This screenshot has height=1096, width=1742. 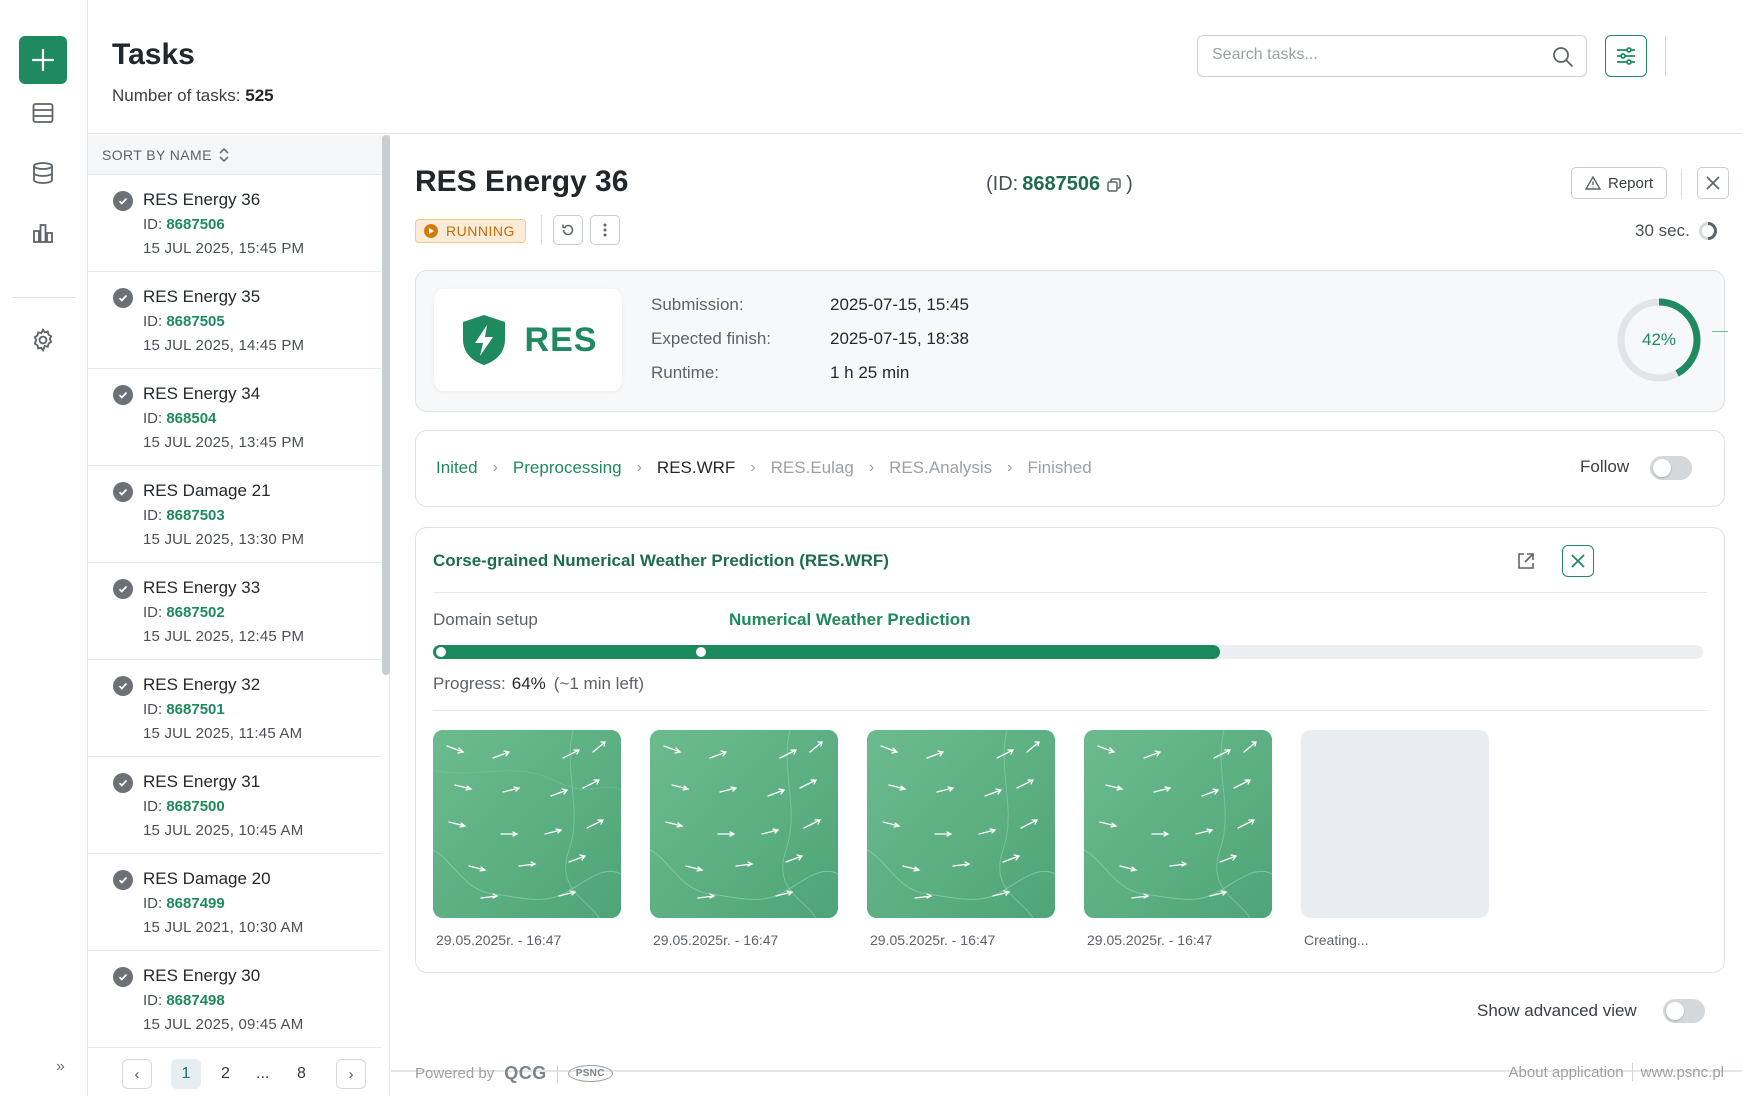 I want to click on database-icon, so click(x=43, y=173).